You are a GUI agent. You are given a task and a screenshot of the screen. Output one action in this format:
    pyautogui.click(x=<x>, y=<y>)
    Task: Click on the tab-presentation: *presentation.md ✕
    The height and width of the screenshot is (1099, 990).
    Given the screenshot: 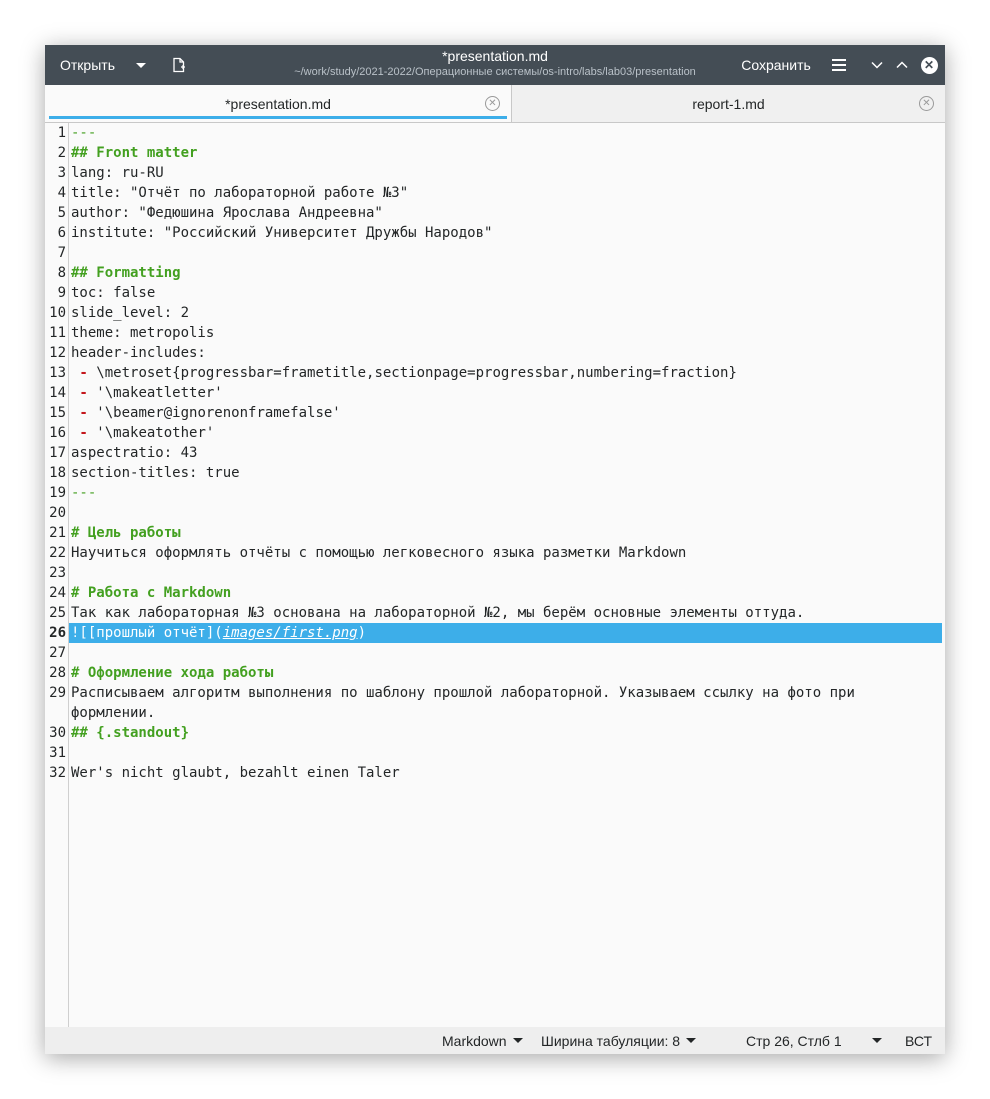 What is the action you would take?
    pyautogui.click(x=278, y=103)
    